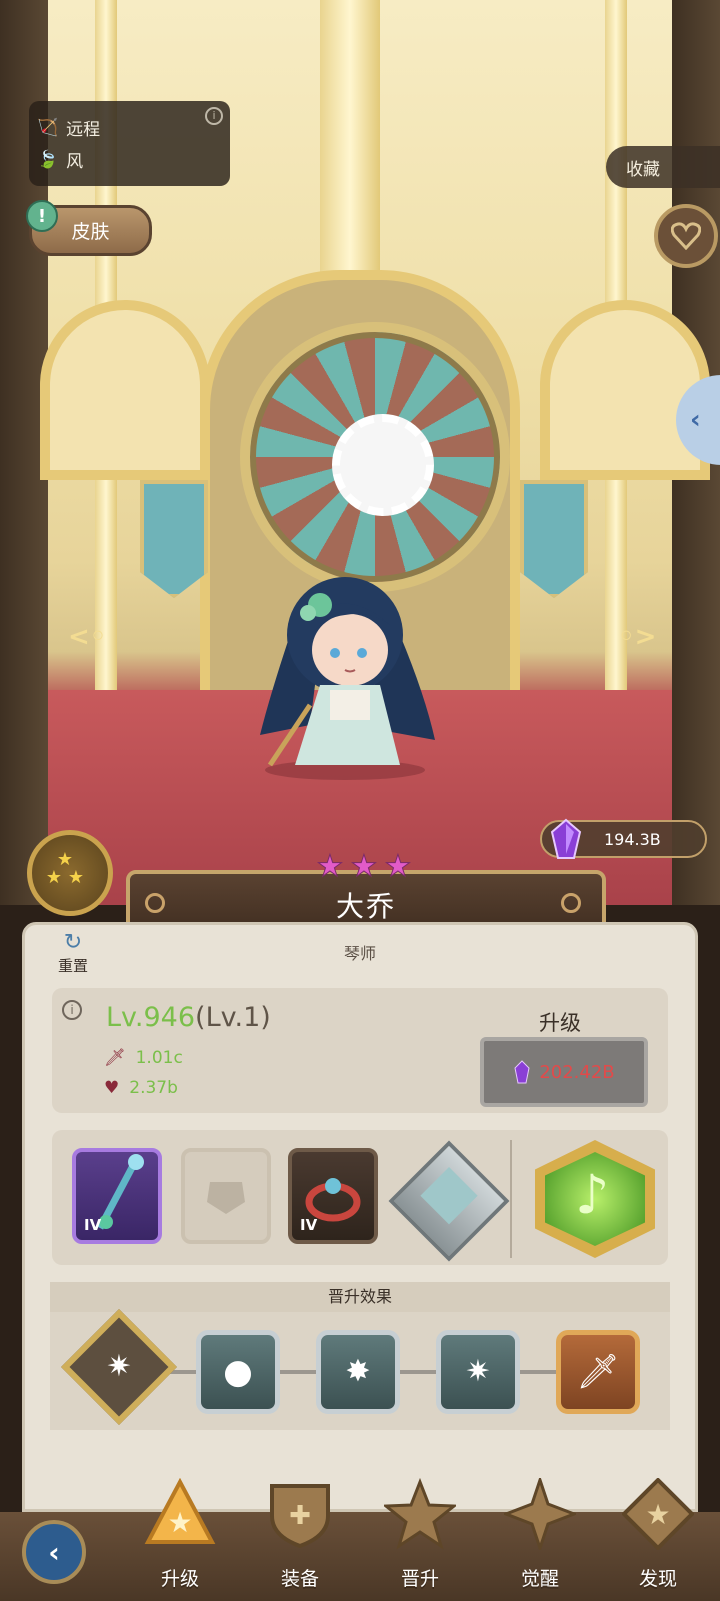 The width and height of the screenshot is (720, 1601). I want to click on promotion-node-4: ✷, so click(478, 1372).